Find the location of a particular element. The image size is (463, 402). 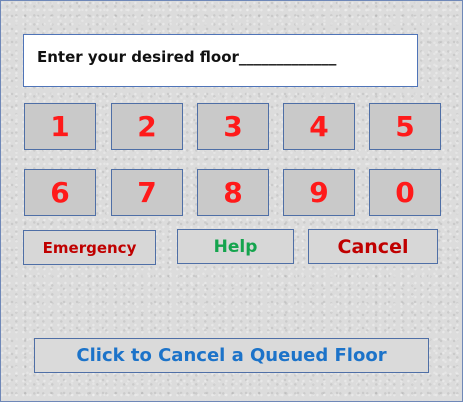

floor-key-1: 1 is located at coordinates (60, 126).